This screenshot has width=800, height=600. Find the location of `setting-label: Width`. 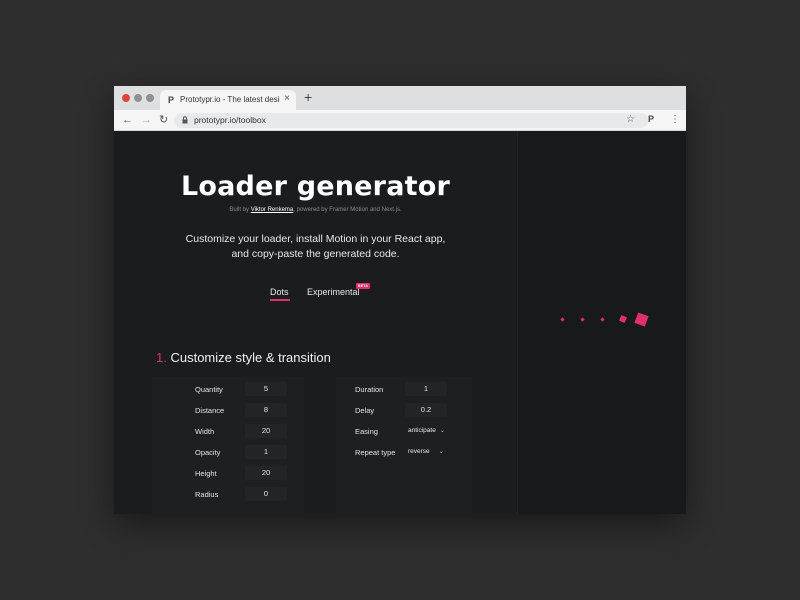

setting-label: Width is located at coordinates (205, 431).